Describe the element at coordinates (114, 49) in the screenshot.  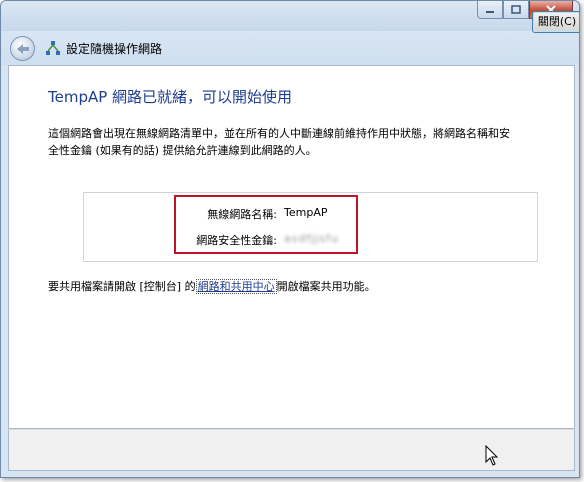
I see `window-title: 設定隨機操作網路` at that location.